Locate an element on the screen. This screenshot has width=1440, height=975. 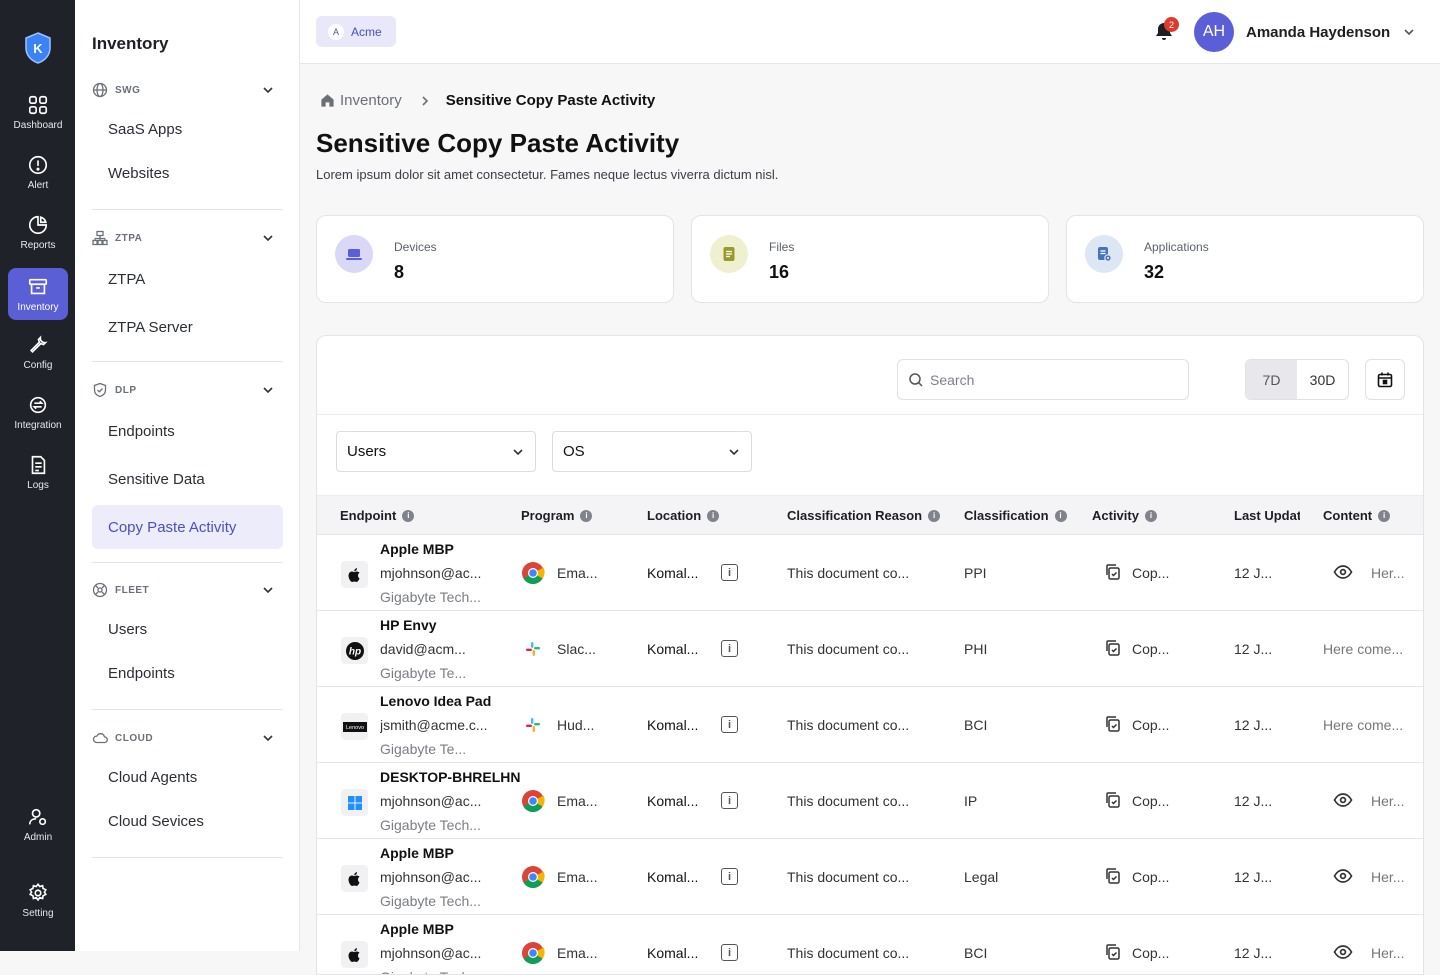
device-name: HP Envy is located at coordinates (408, 625).